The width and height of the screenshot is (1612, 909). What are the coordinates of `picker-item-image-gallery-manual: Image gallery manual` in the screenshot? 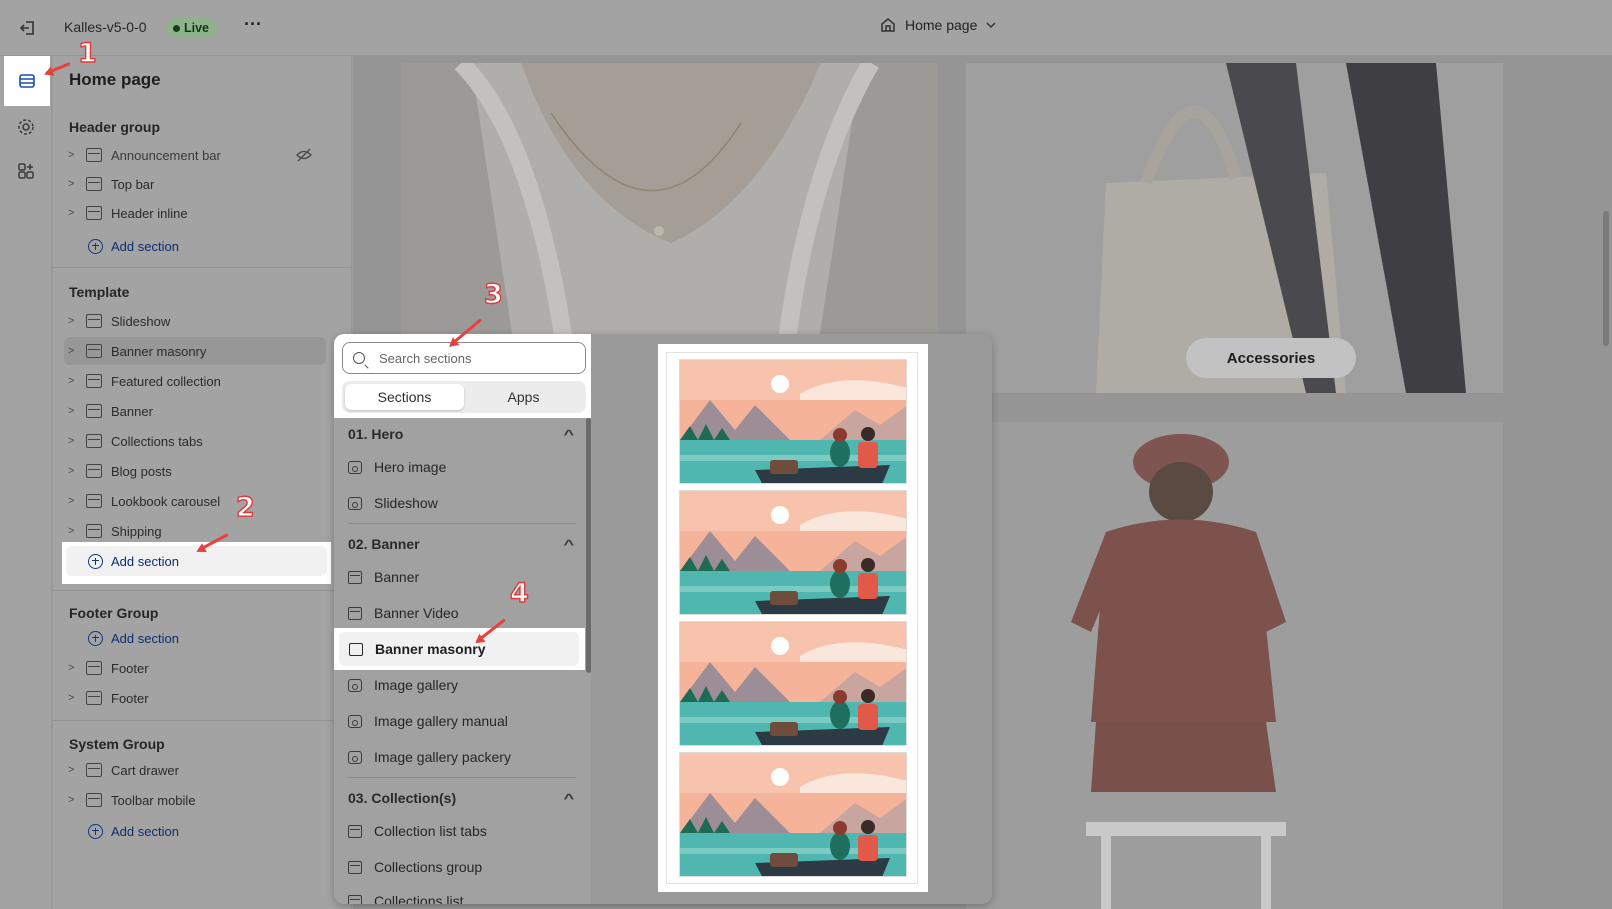 It's located at (462, 721).